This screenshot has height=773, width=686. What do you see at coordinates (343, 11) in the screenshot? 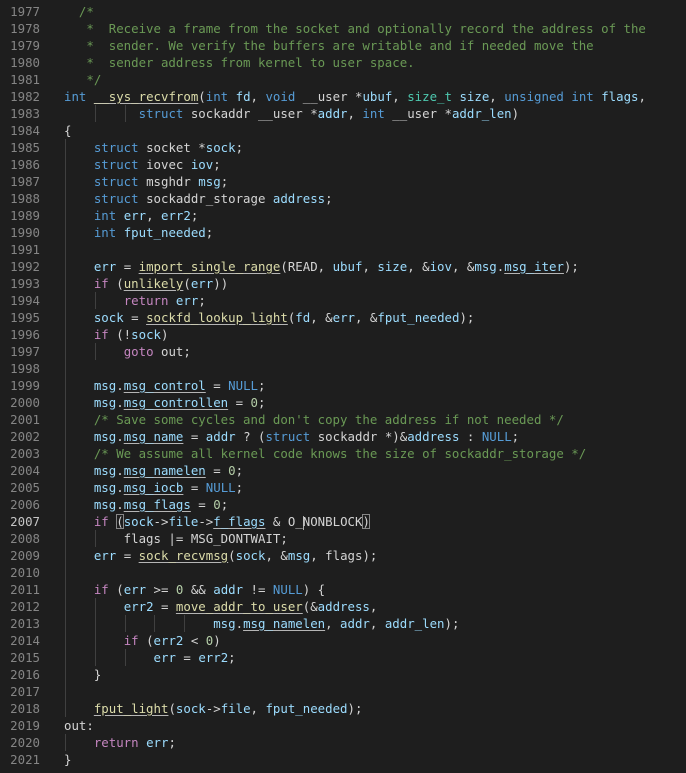
I see `code-line: 1977 /*` at bounding box center [343, 11].